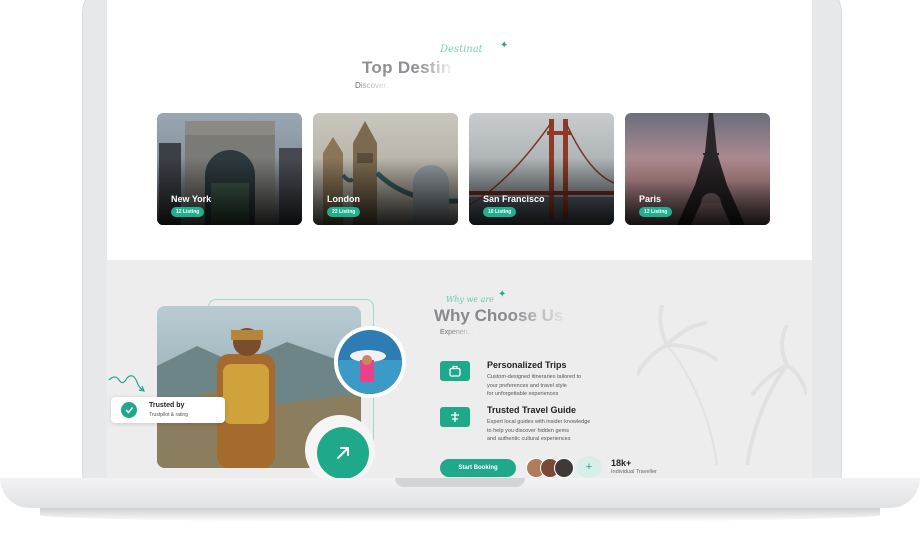  Describe the element at coordinates (621, 463) in the screenshot. I see `traveller-count: 18k+` at that location.